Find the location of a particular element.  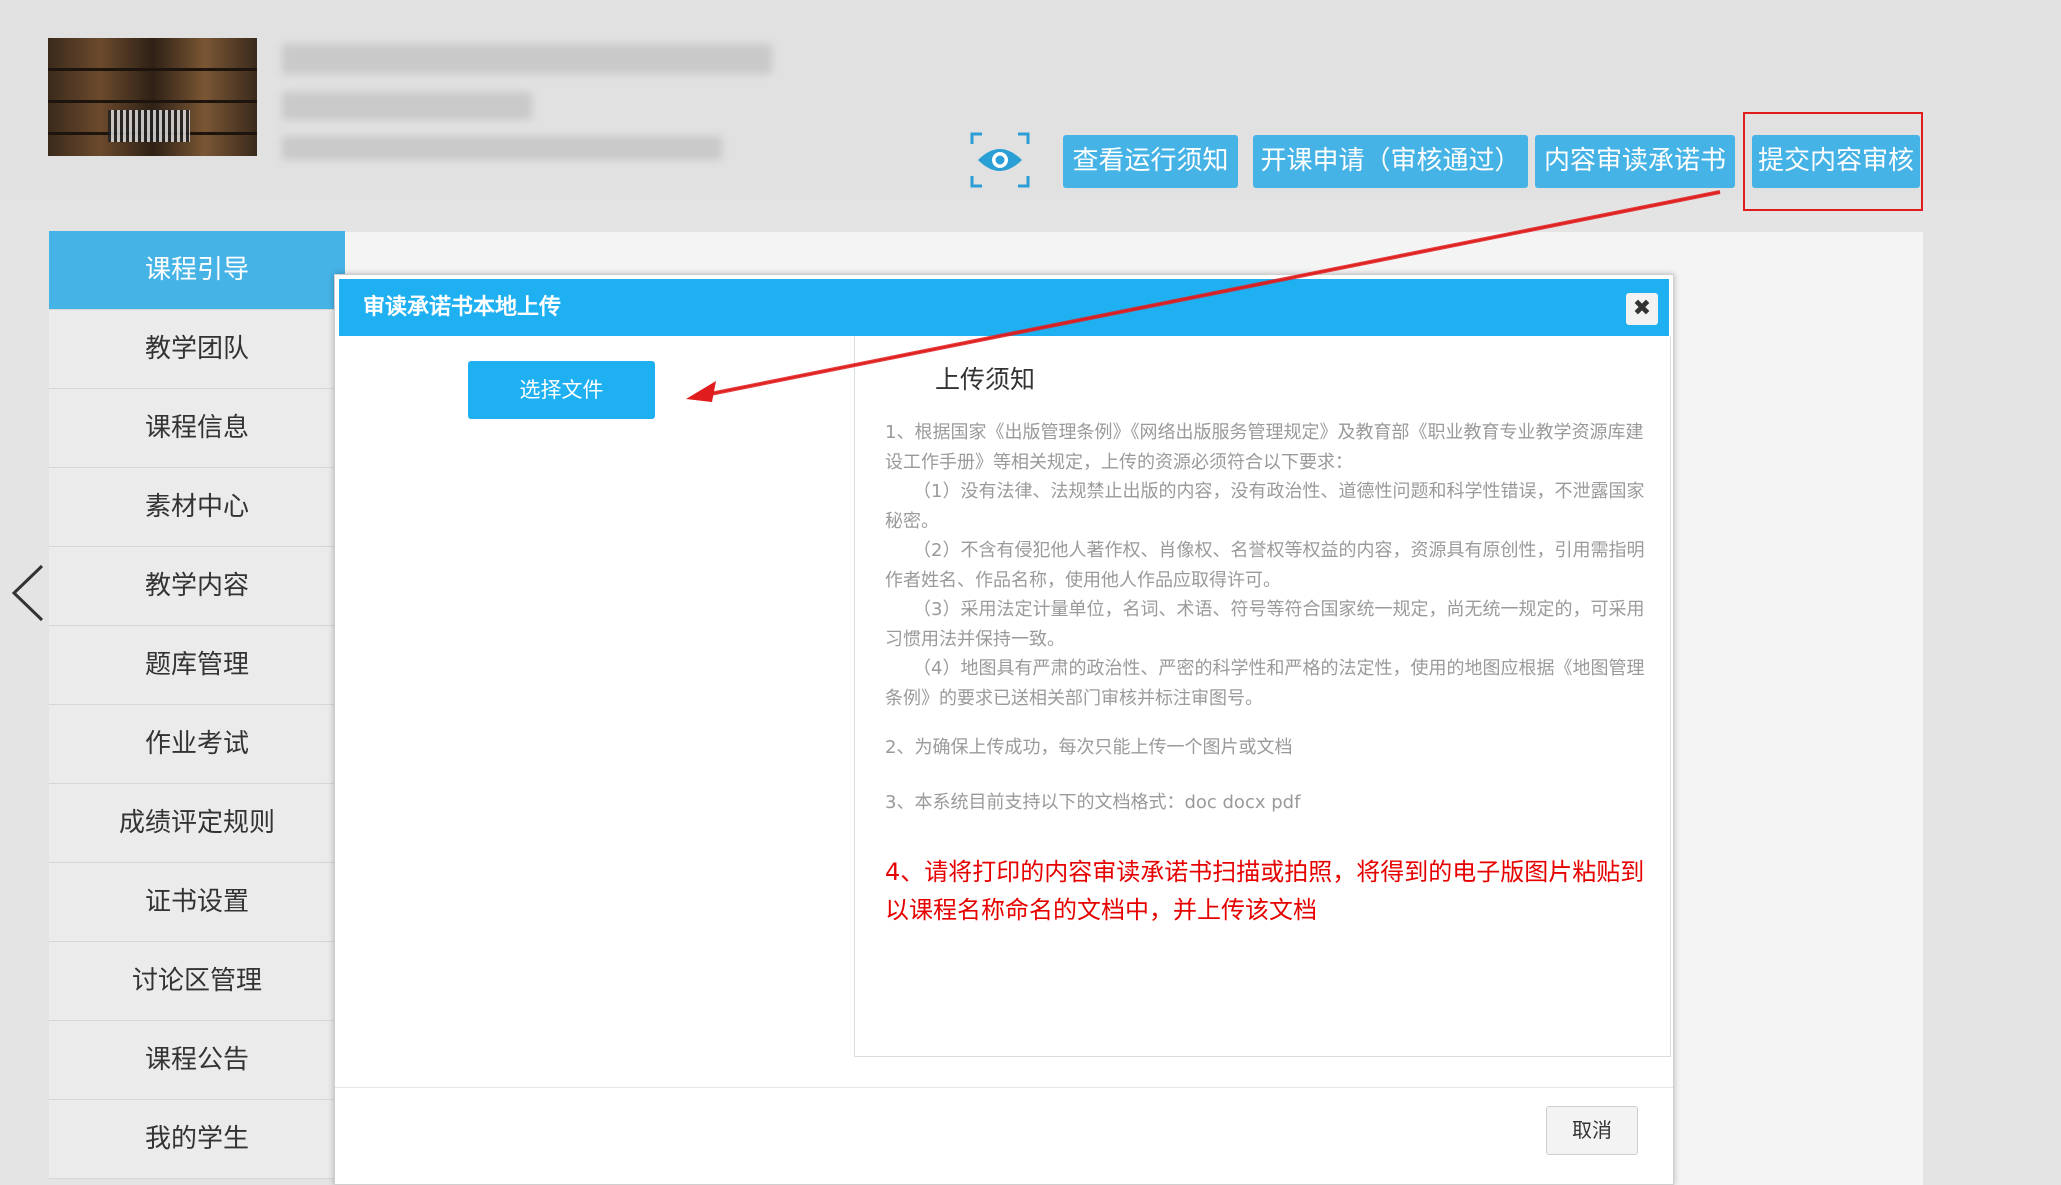

content-review-pledge-button: 内容审读承诺书 is located at coordinates (1635, 161).